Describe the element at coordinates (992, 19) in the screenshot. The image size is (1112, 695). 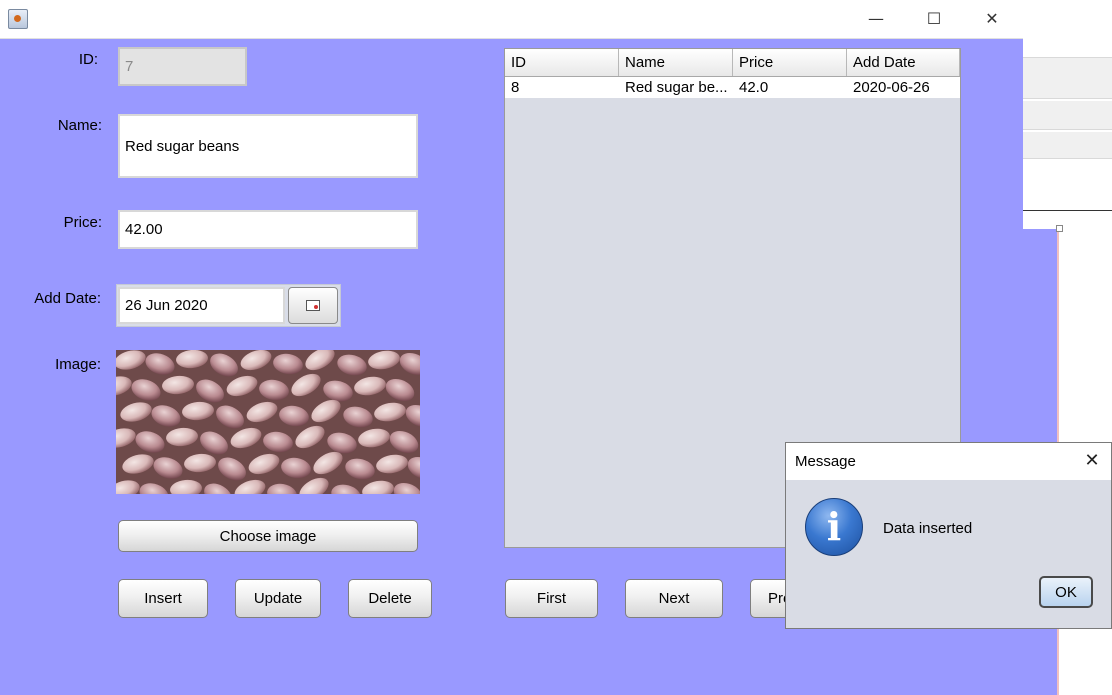
I see `close-button: ✕` at that location.